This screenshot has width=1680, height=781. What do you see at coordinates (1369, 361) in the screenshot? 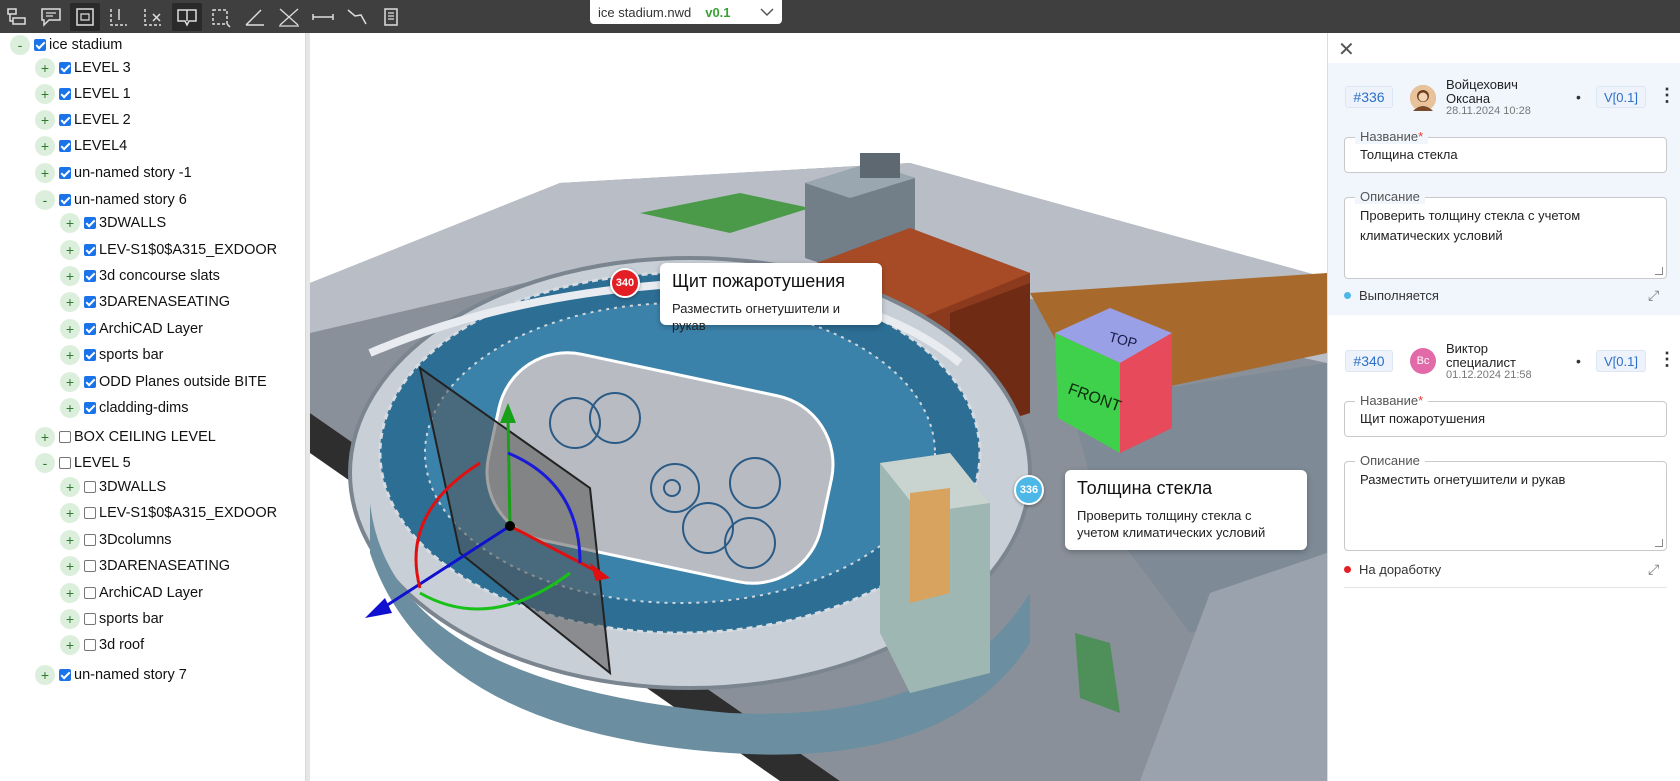
I see `issue-id-badge: #340` at bounding box center [1369, 361].